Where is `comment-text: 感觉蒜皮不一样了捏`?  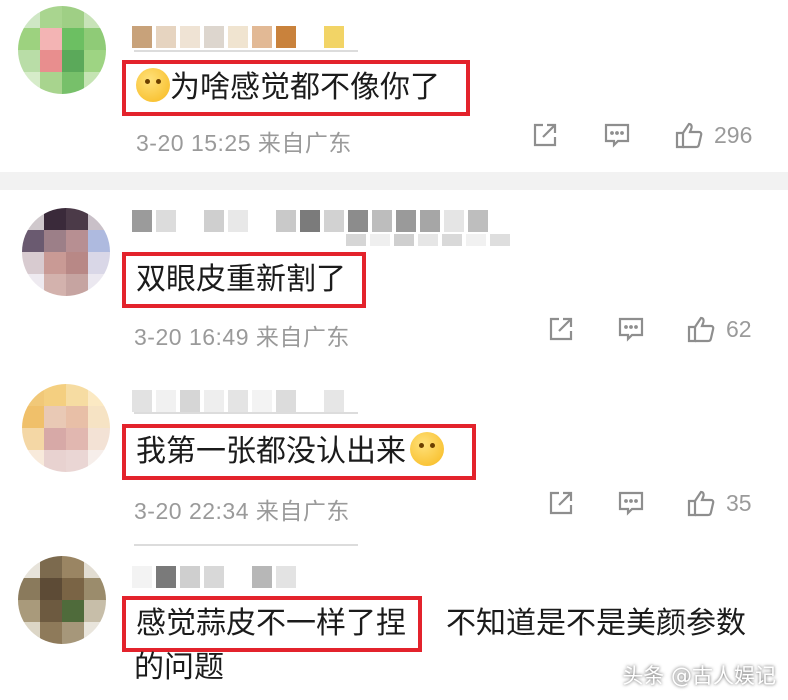
comment-text: 感觉蒜皮不一样了捏 is located at coordinates (271, 623).